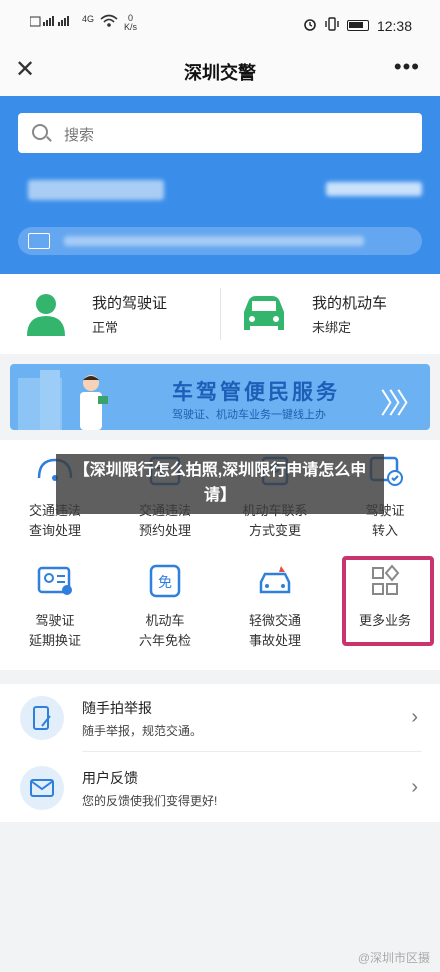 This screenshot has width=440, height=972. I want to click on feature-list: 随手拍举报 随手举报，规范交通。 › 用户反馈 您的反馈使我们变得更好! ›, so click(220, 753).